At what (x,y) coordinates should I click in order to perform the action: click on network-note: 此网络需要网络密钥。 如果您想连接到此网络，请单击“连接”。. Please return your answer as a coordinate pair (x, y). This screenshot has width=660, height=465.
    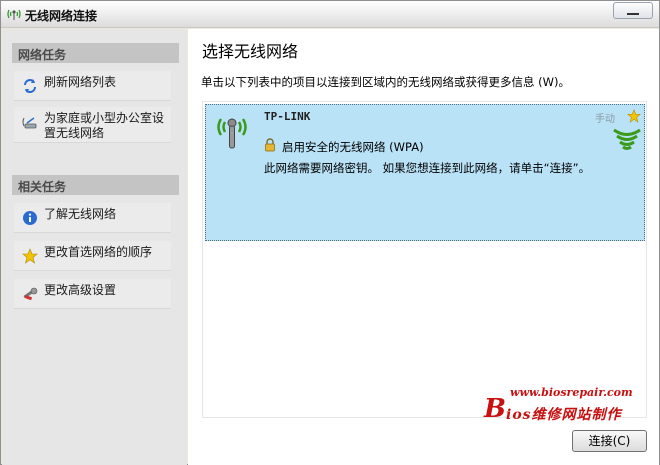
    Looking at the image, I should click on (427, 168).